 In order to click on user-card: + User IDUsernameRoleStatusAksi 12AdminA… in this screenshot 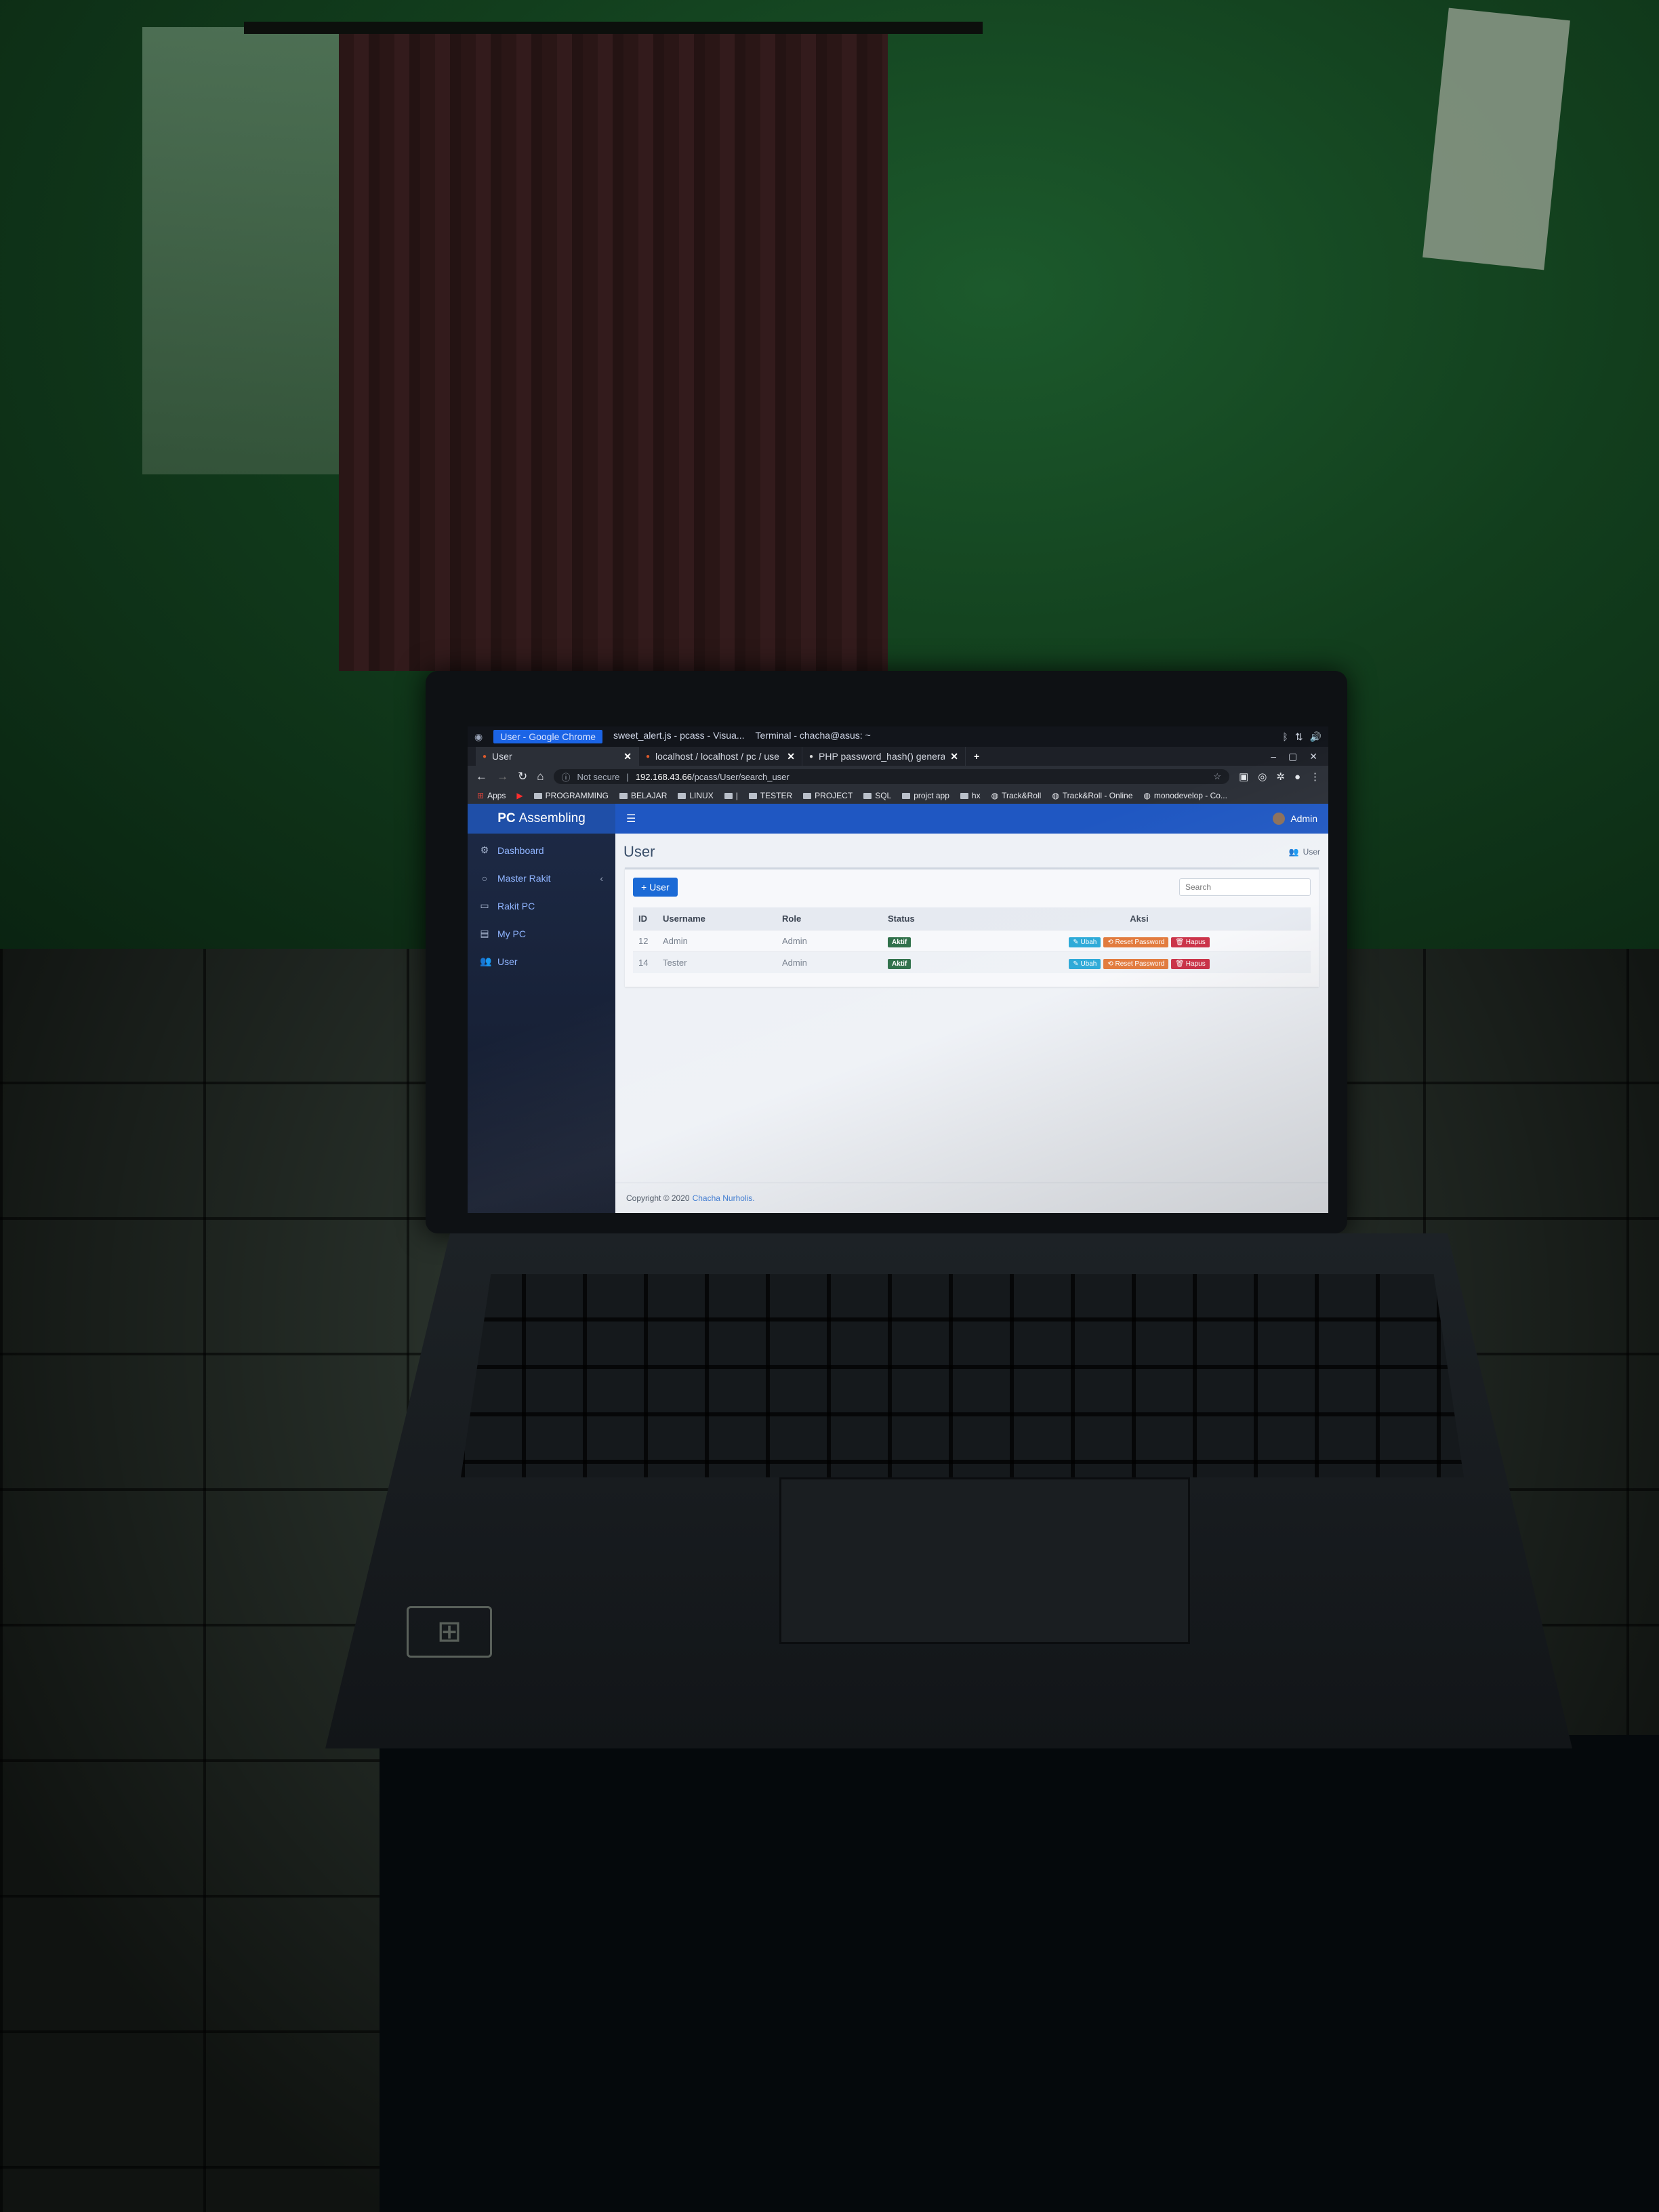, I will do `click(972, 927)`.